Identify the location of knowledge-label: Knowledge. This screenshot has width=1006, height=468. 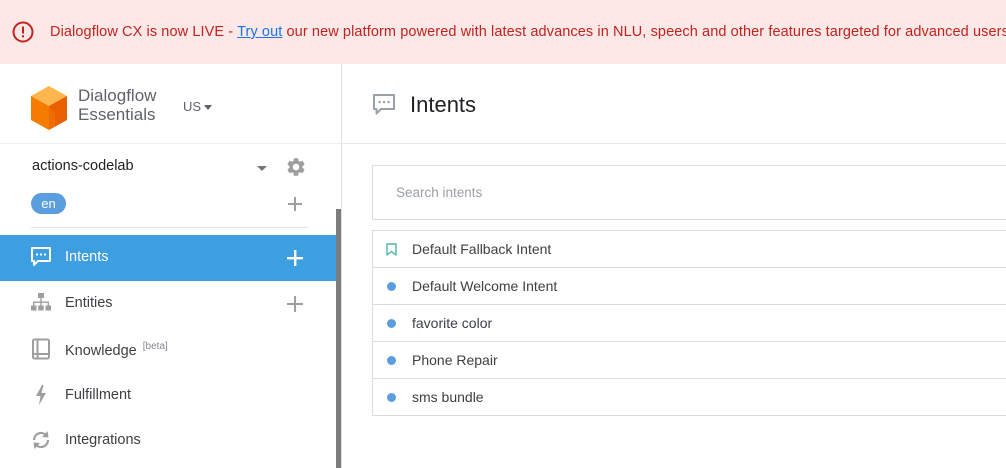
(101, 350).